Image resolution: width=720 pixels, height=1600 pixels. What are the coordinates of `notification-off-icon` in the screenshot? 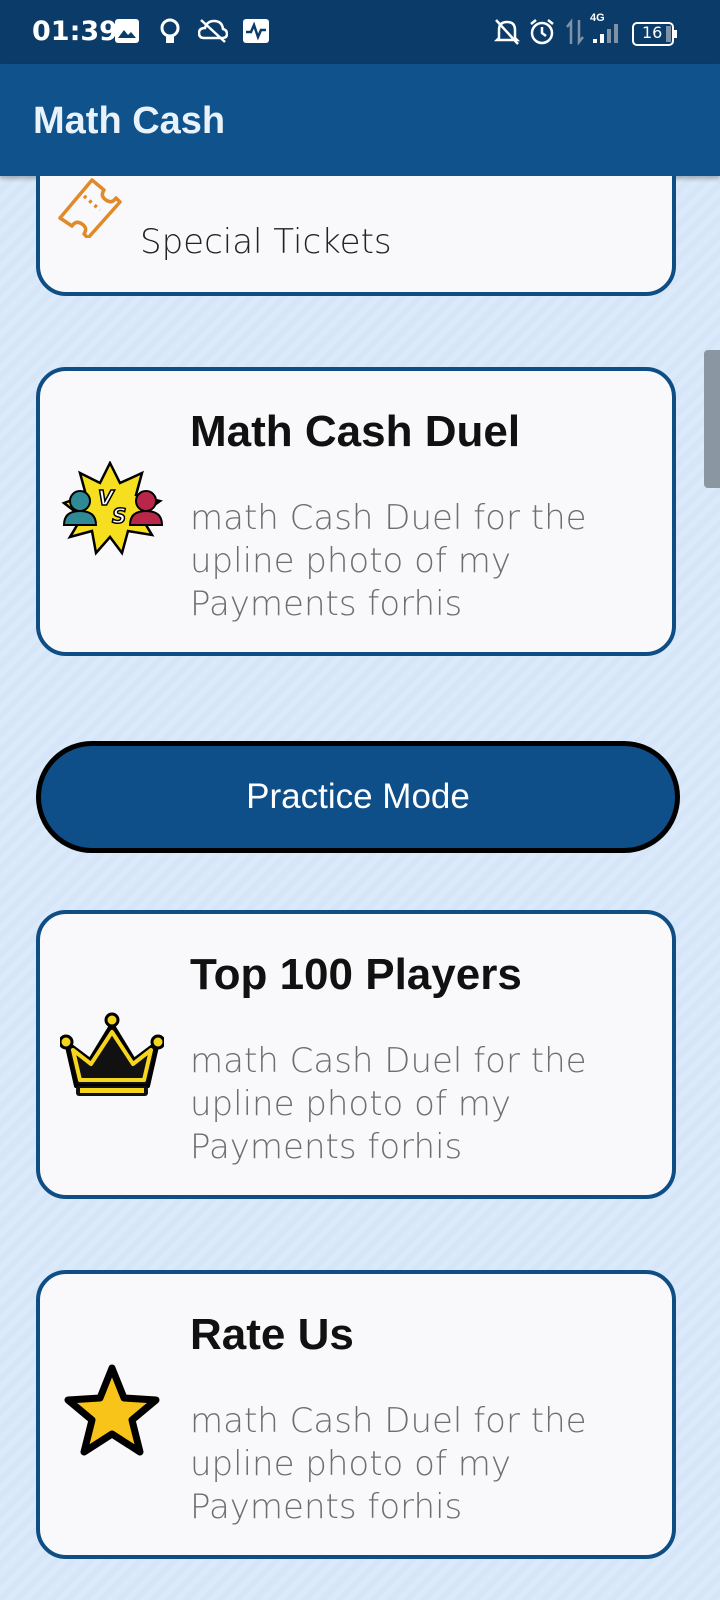 It's located at (507, 34).